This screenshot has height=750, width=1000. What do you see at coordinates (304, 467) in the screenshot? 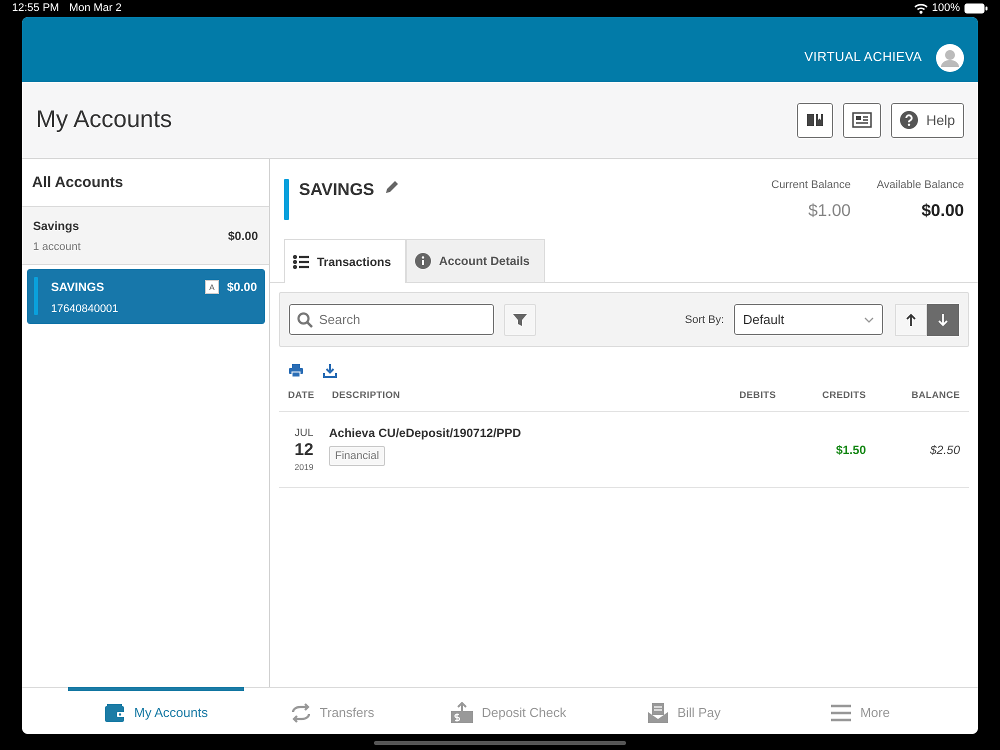
I see `date-year: 2019` at bounding box center [304, 467].